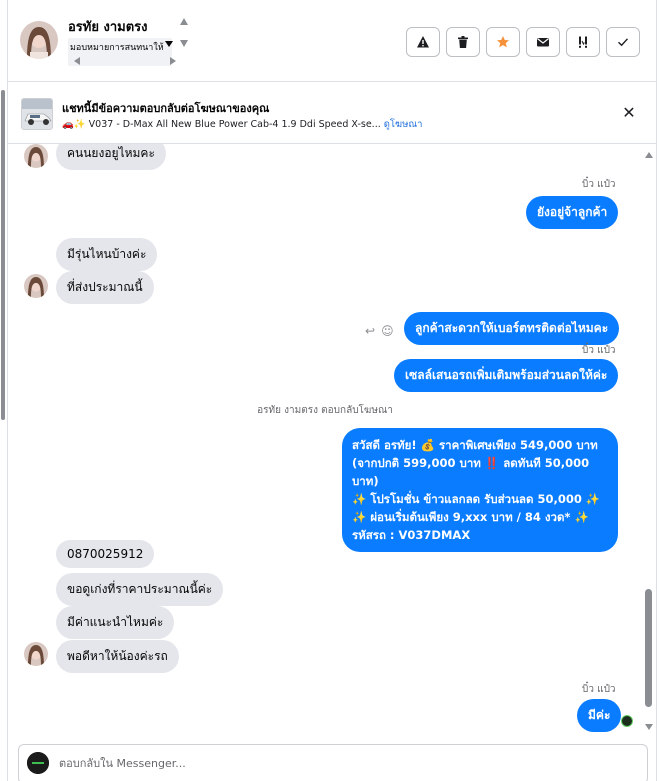  I want to click on mark-done-button, so click(623, 42).